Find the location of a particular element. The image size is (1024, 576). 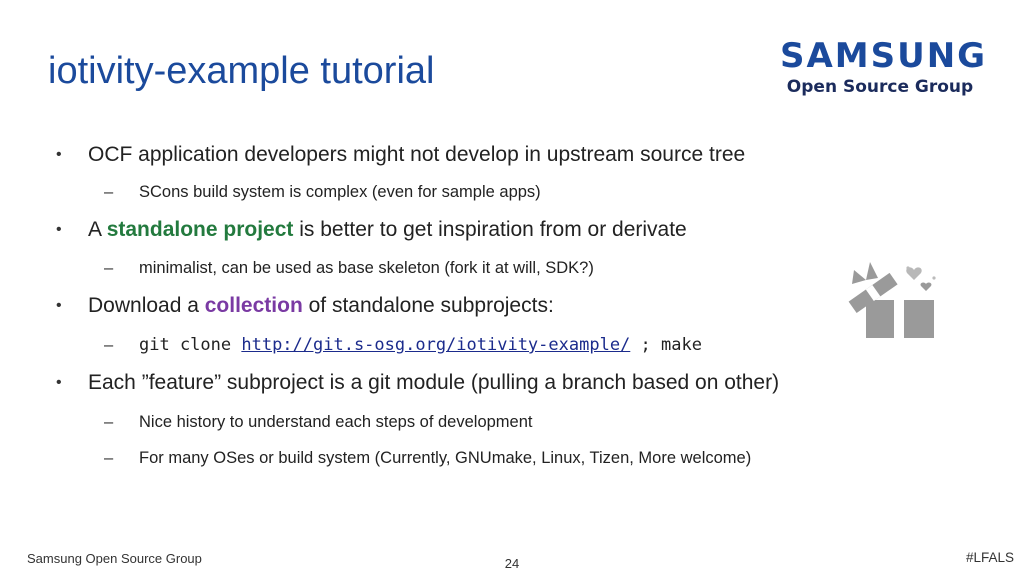

bullet-text-pre: A is located at coordinates (97, 229).